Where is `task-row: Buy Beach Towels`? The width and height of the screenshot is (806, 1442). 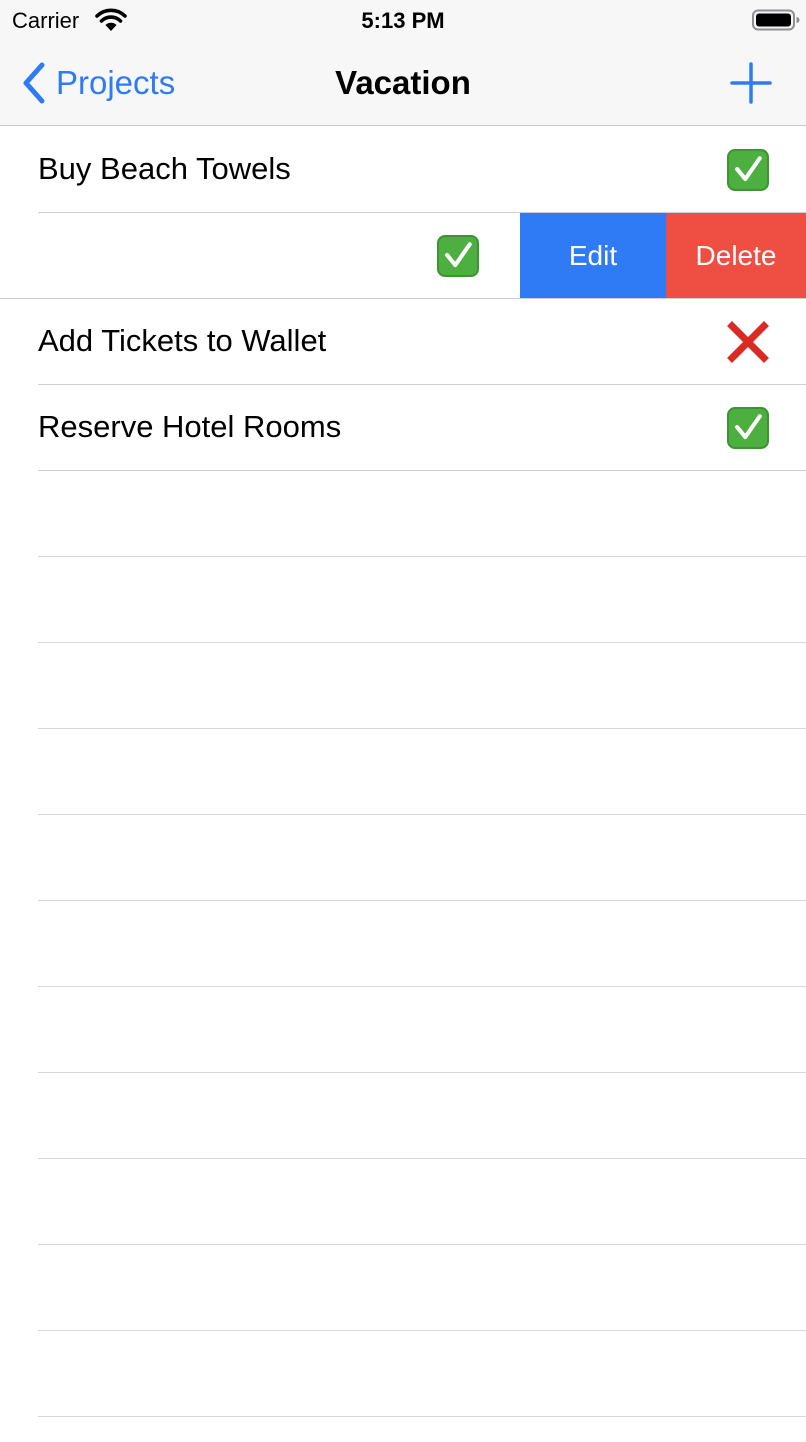 task-row: Buy Beach Towels is located at coordinates (403, 170).